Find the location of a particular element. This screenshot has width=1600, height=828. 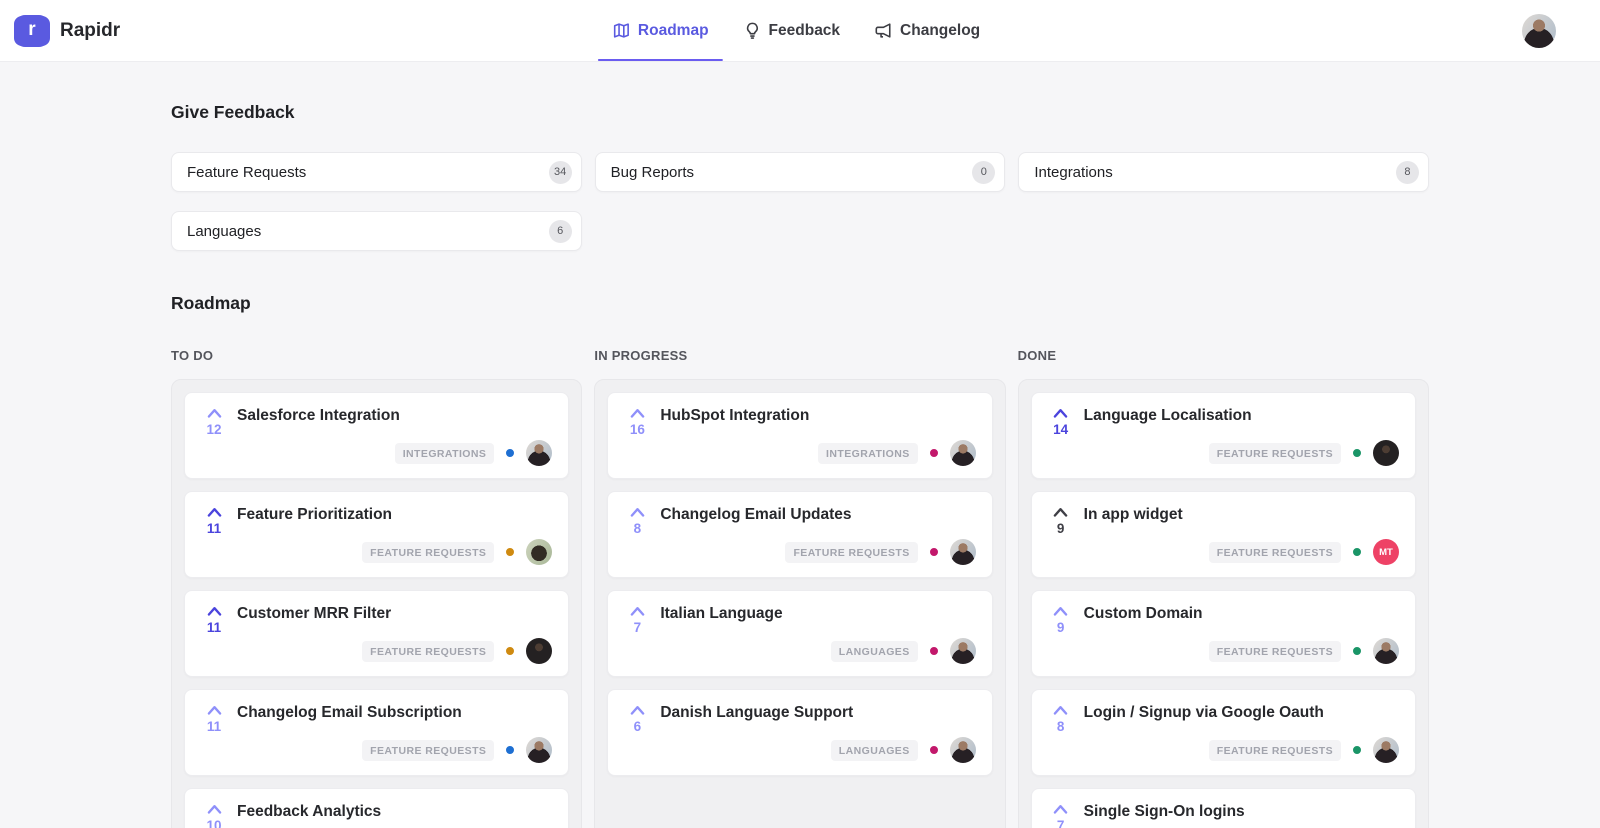

board-name: Languages is located at coordinates (224, 231).